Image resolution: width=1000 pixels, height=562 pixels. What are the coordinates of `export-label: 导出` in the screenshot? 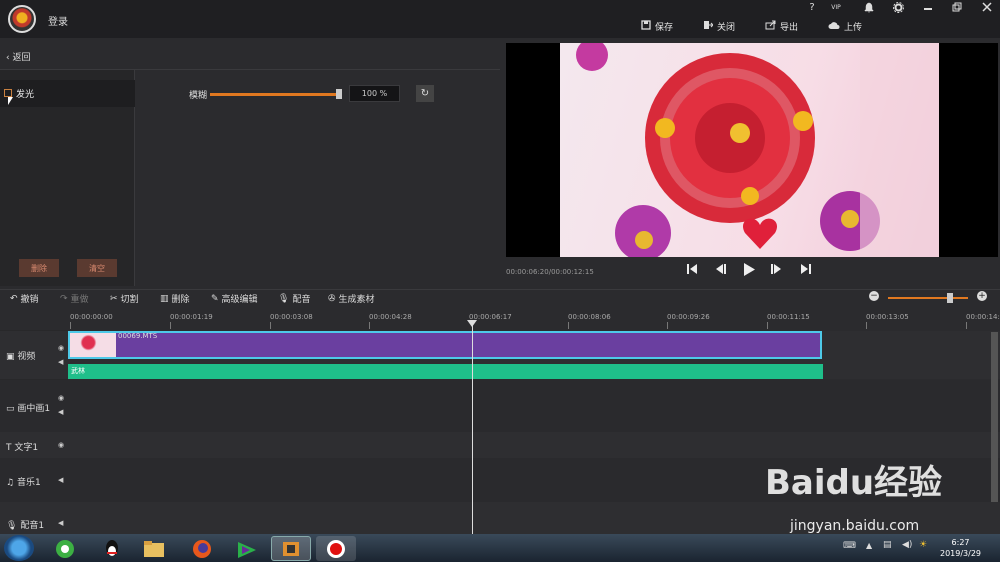 It's located at (789, 27).